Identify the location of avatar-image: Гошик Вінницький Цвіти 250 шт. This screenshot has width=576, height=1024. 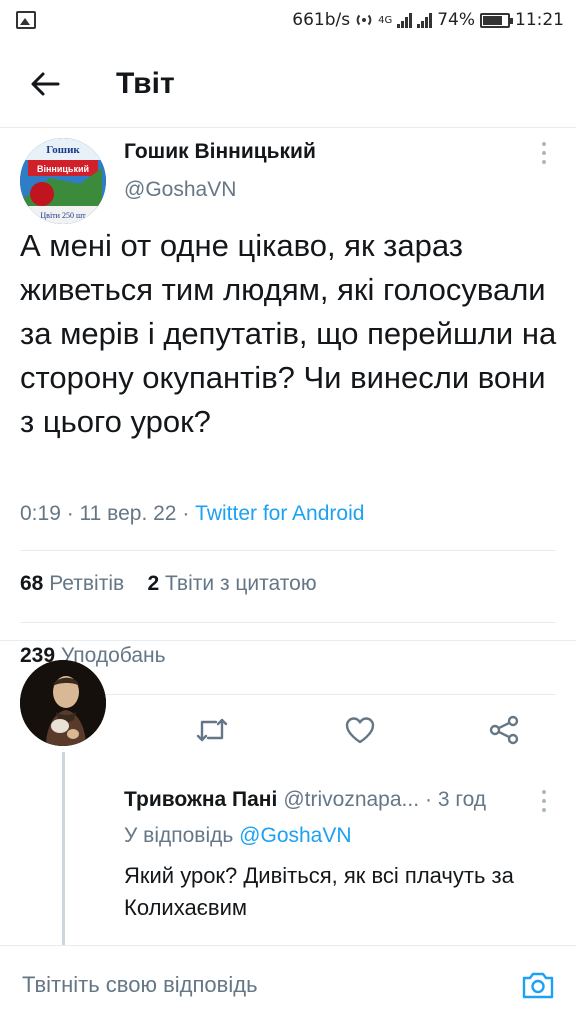
(63, 181).